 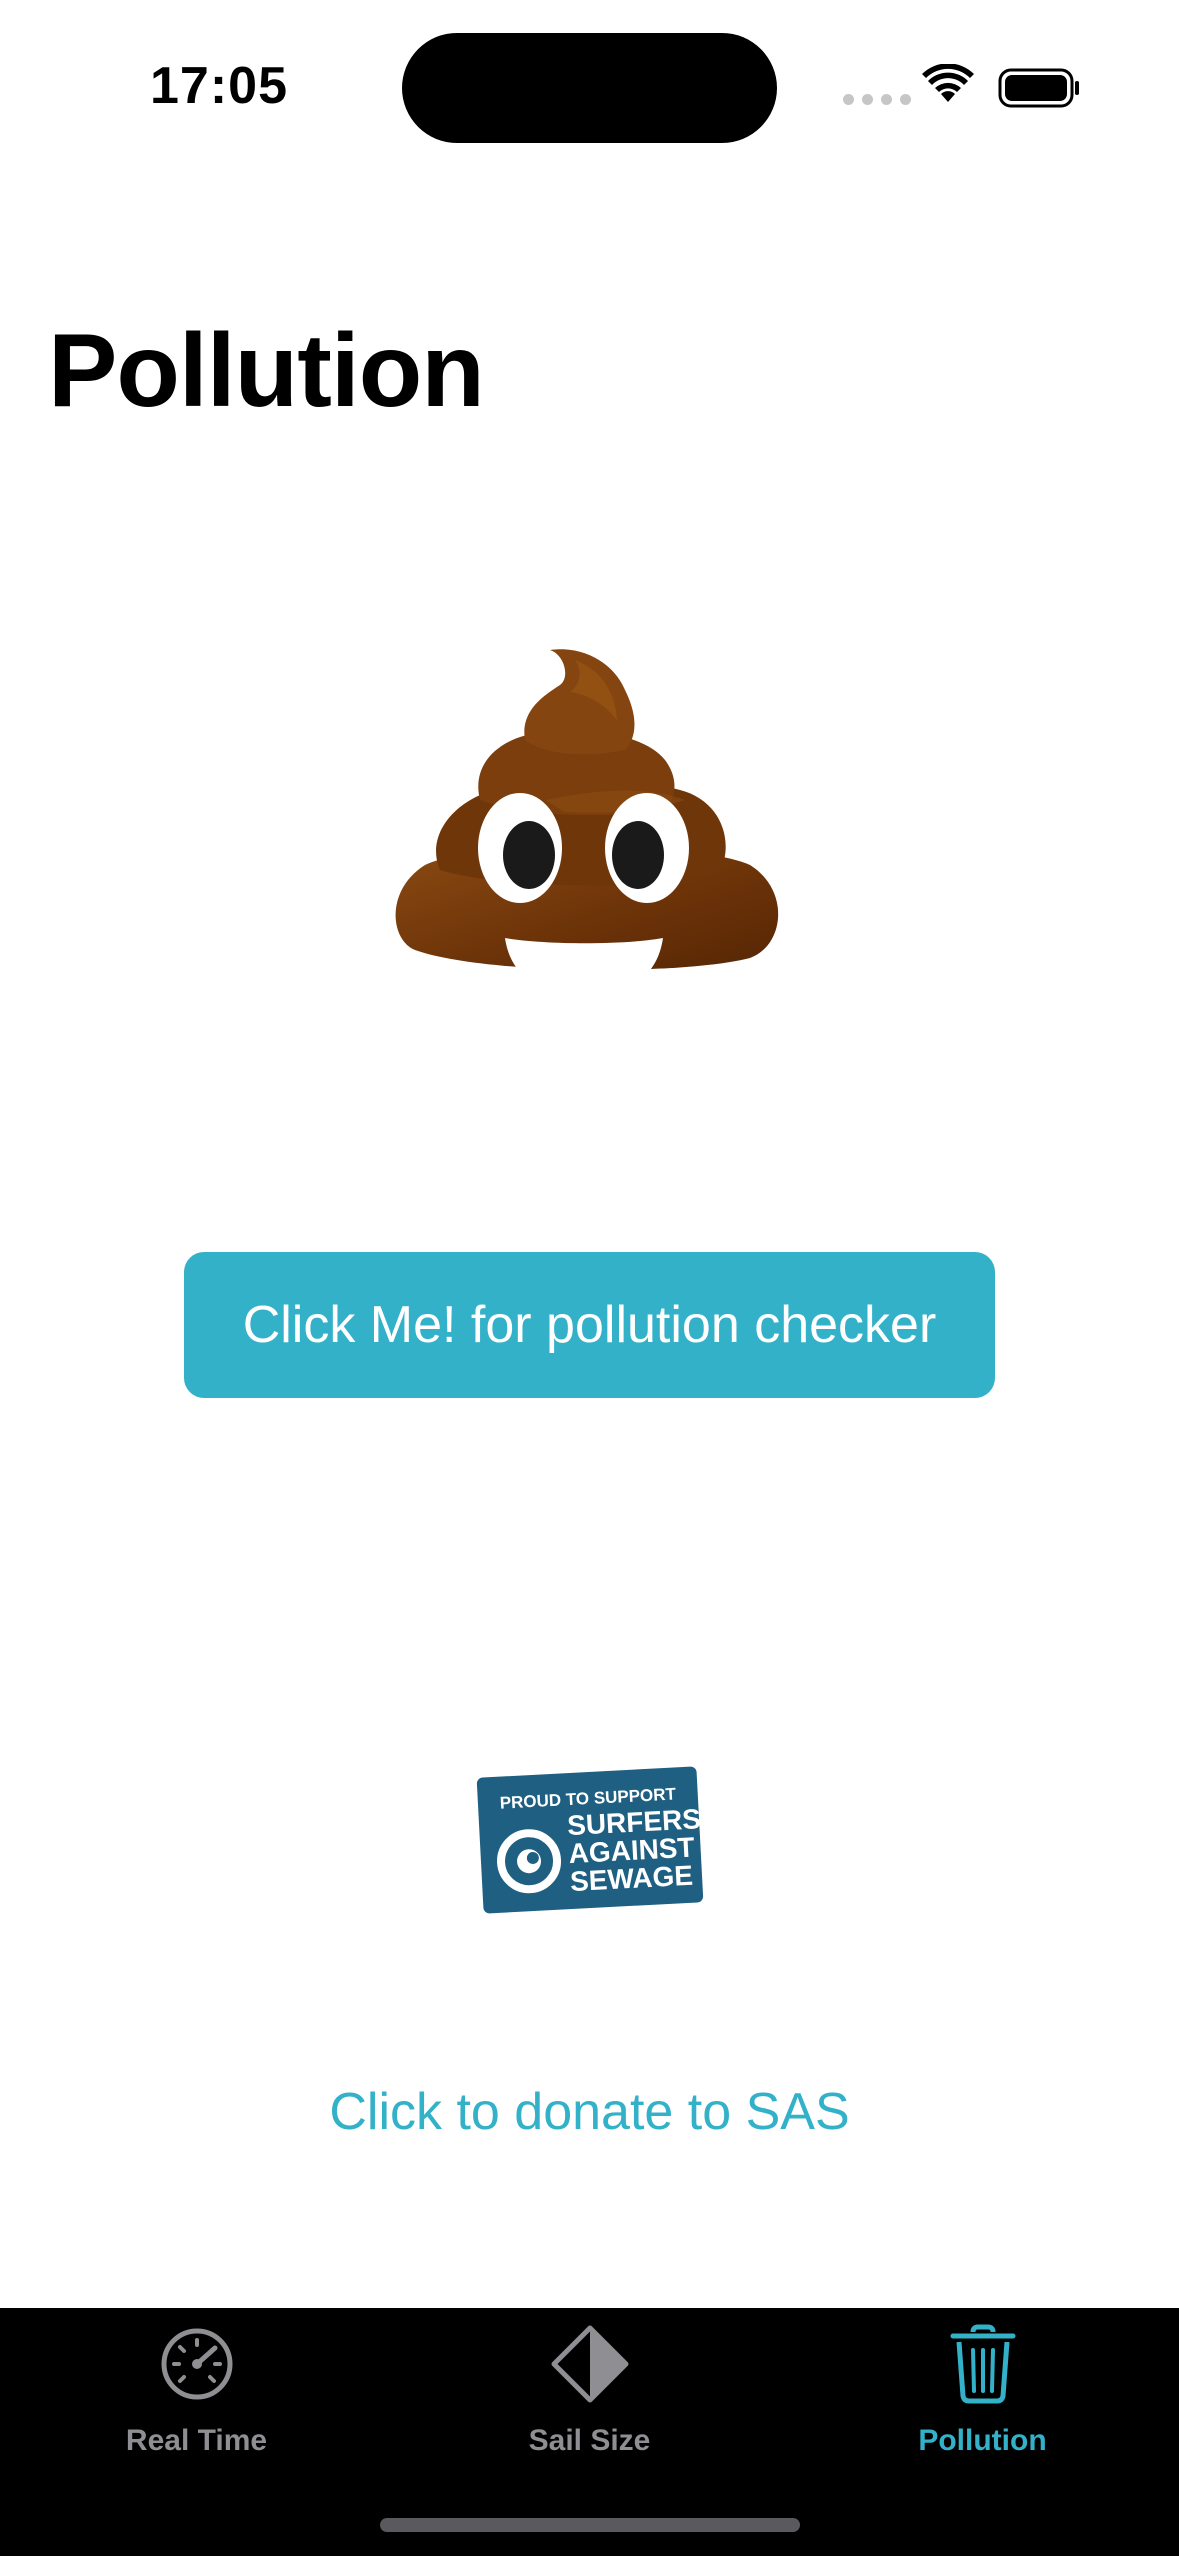 I want to click on wifi-icon, so click(x=948, y=83).